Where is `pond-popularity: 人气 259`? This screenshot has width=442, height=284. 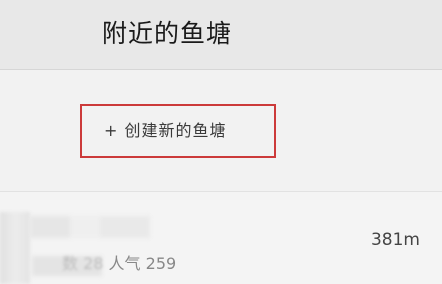
pond-popularity: 人气 259 is located at coordinates (142, 263).